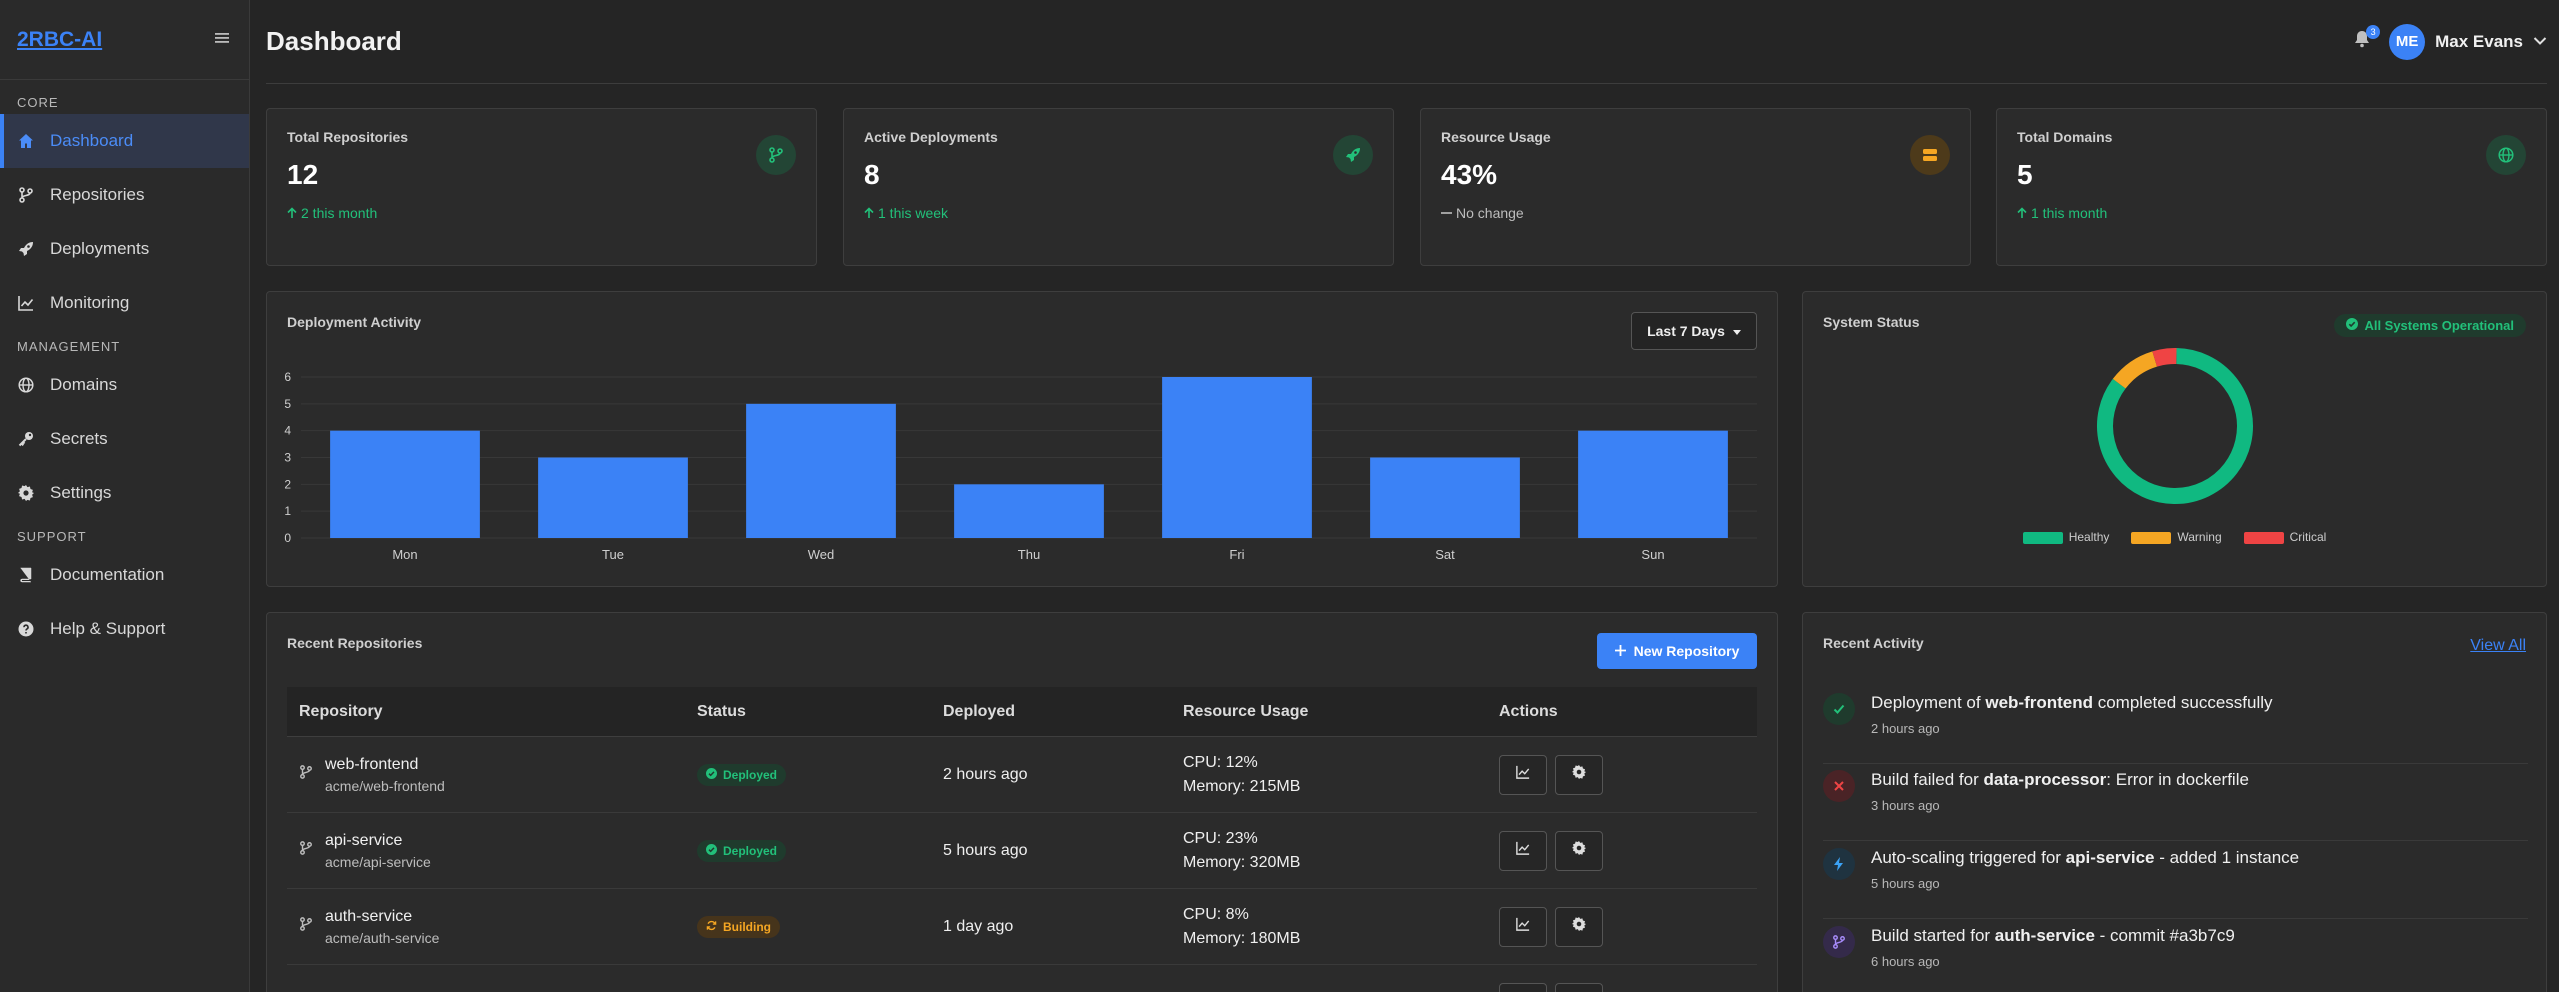 Image resolution: width=2559 pixels, height=992 pixels. I want to click on bar-sun, so click(1653, 484).